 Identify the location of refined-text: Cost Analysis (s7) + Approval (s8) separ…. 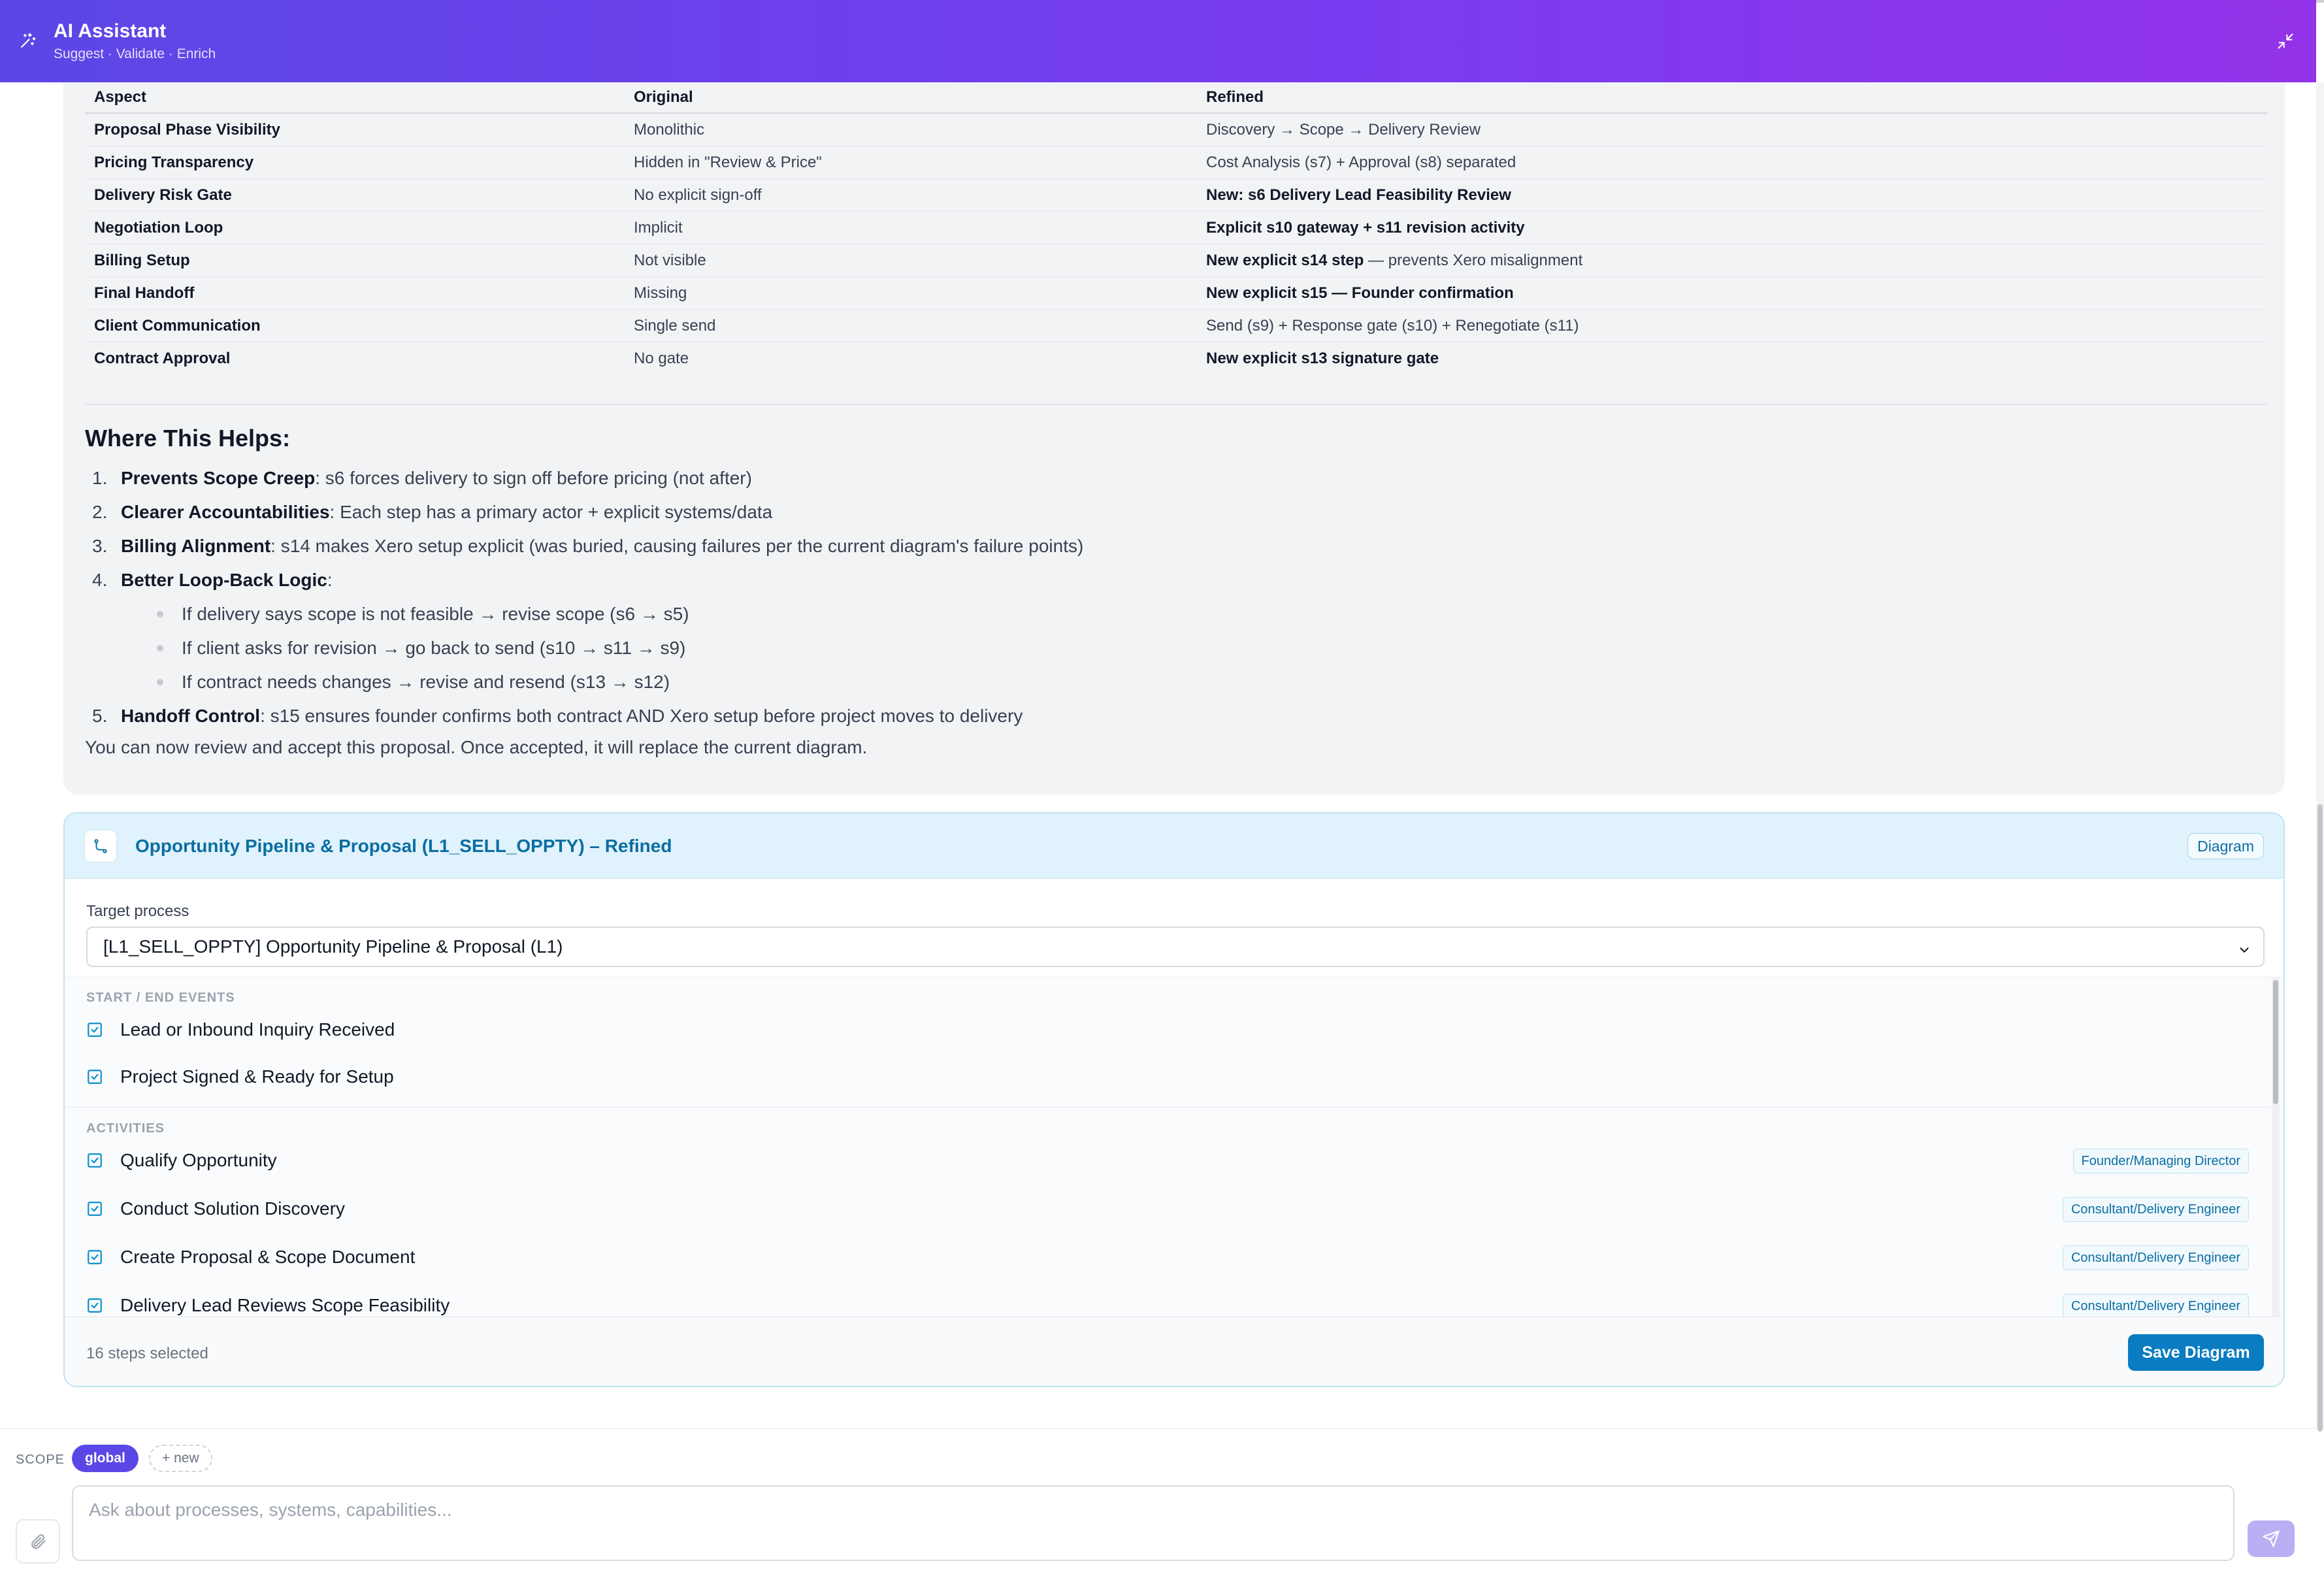
(1361, 162).